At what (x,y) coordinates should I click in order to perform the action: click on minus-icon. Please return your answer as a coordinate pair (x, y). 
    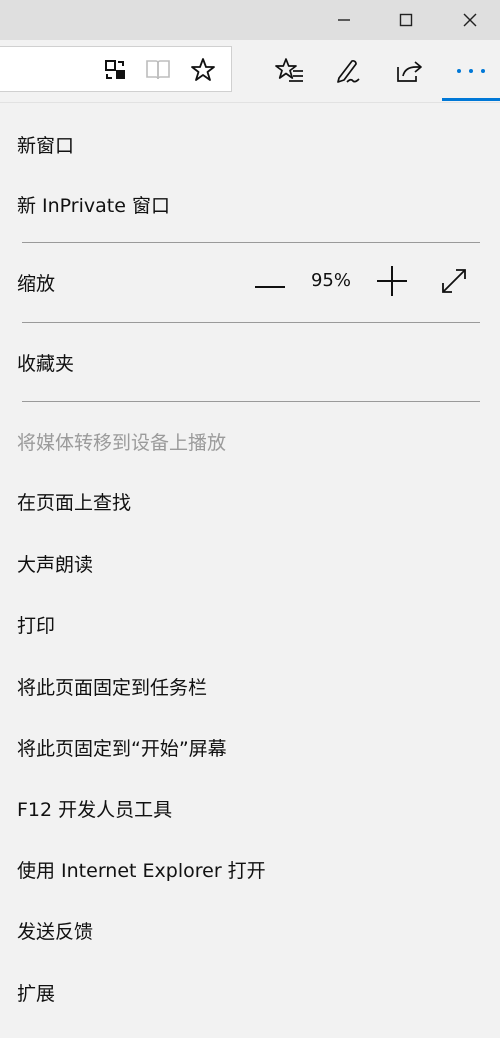
    Looking at the image, I should click on (270, 283).